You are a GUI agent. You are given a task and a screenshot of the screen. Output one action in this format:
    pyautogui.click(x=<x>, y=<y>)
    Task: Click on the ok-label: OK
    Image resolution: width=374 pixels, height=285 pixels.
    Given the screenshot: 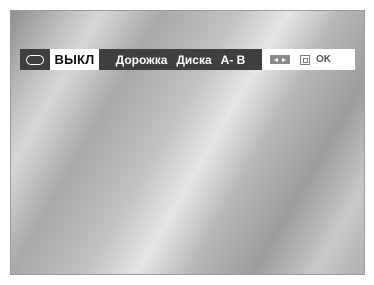 What is the action you would take?
    pyautogui.click(x=323, y=59)
    